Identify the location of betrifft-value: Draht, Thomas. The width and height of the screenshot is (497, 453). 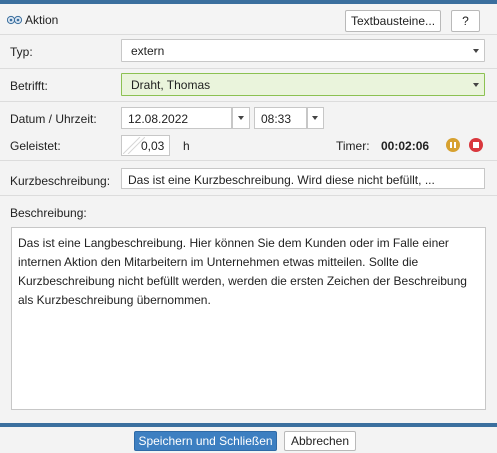
(171, 85).